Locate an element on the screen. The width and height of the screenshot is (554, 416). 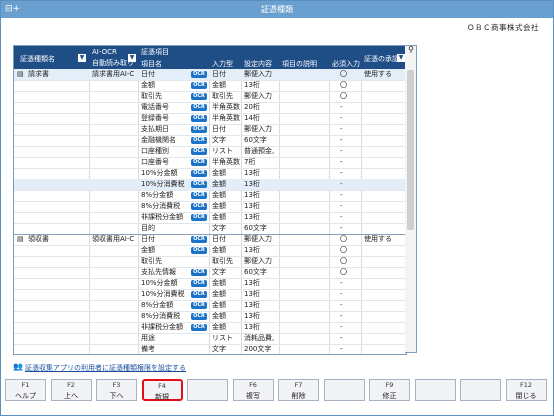
cell-item-name: 口座種別 is located at coordinates (155, 151).